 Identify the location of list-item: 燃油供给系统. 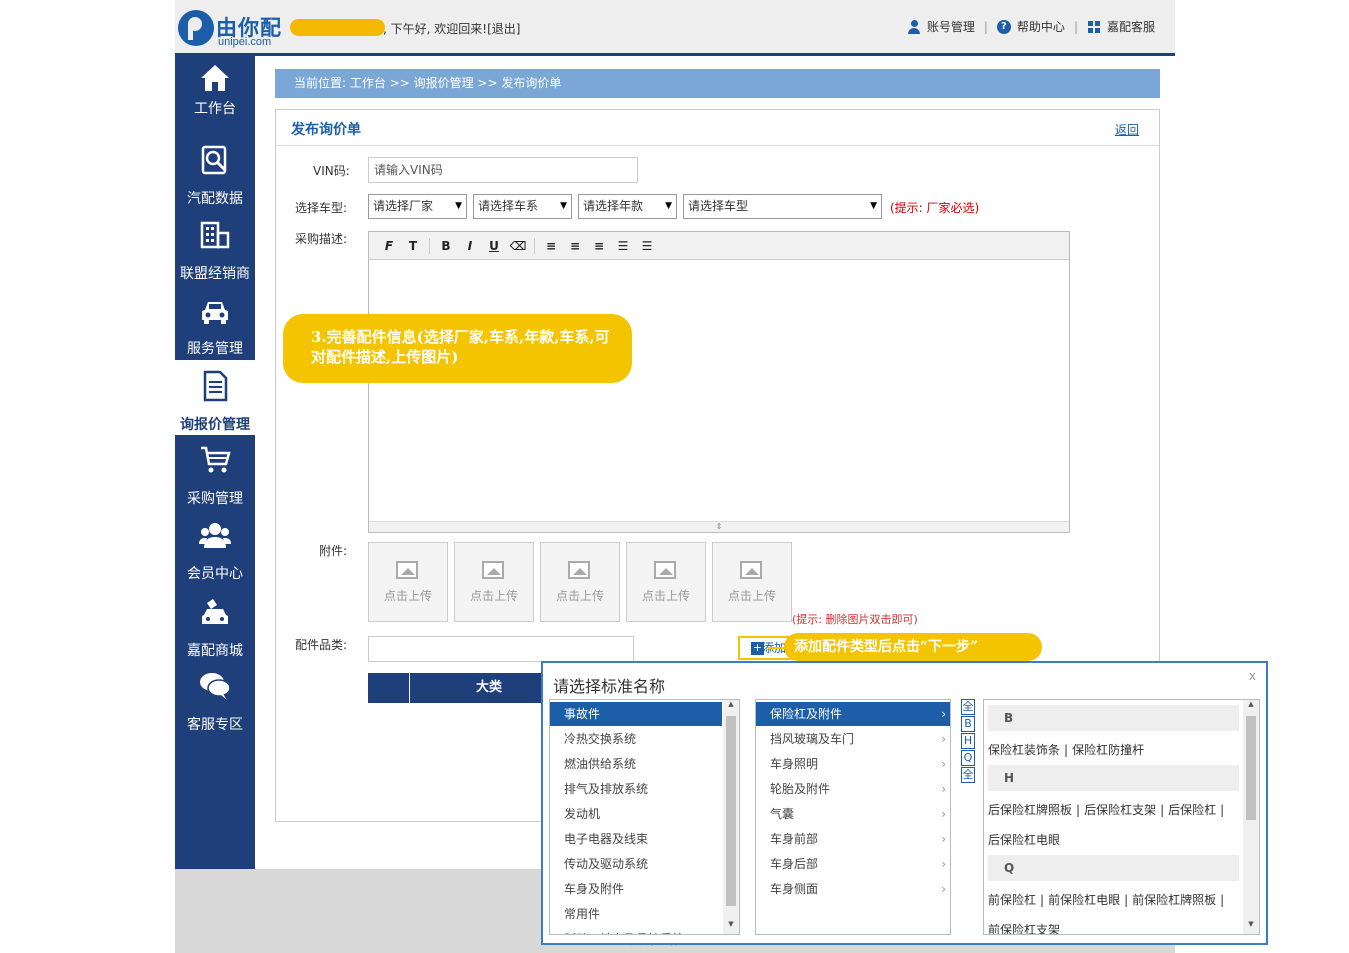
(636, 764).